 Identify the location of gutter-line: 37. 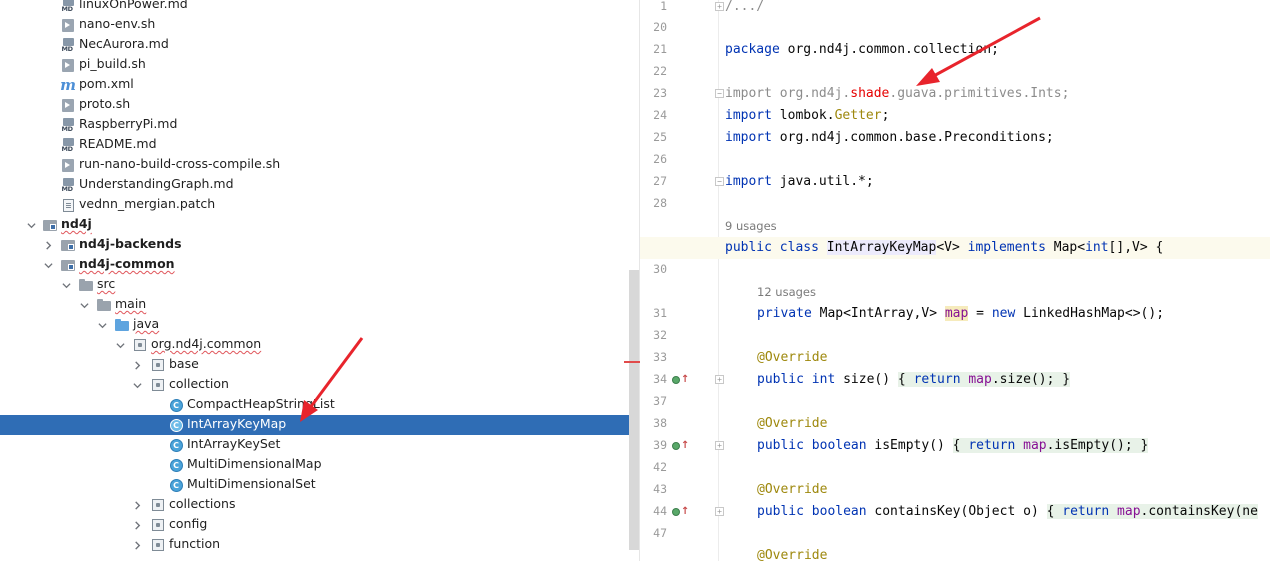
(679, 402).